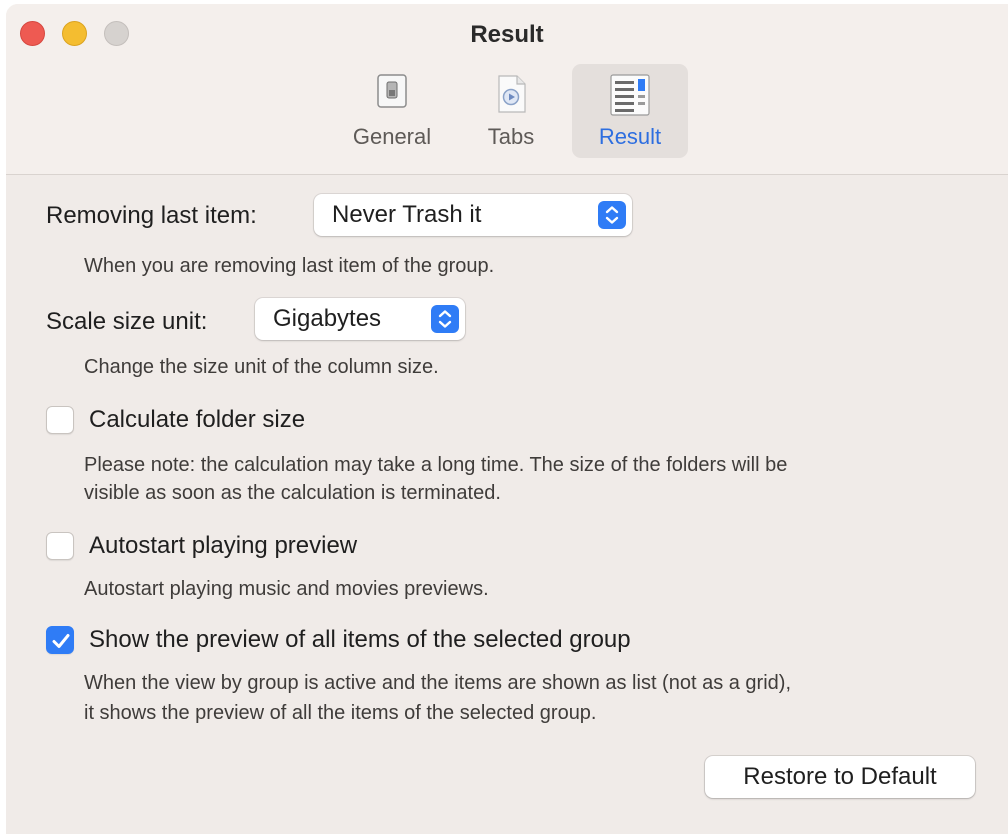  I want to click on tab-general: General, so click(392, 111).